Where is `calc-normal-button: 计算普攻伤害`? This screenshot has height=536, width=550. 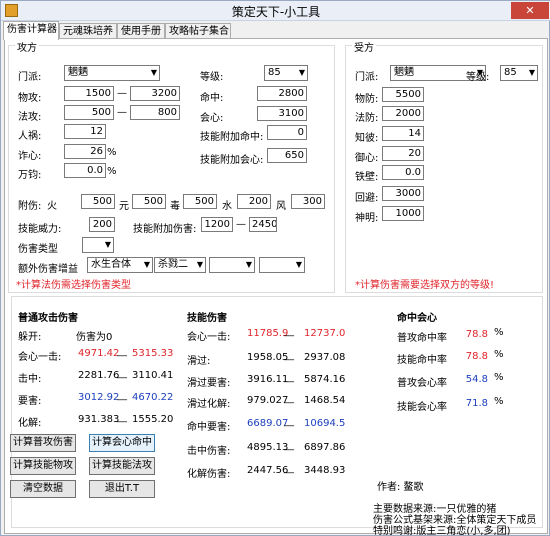 calc-normal-button: 计算普攻伤害 is located at coordinates (43, 443).